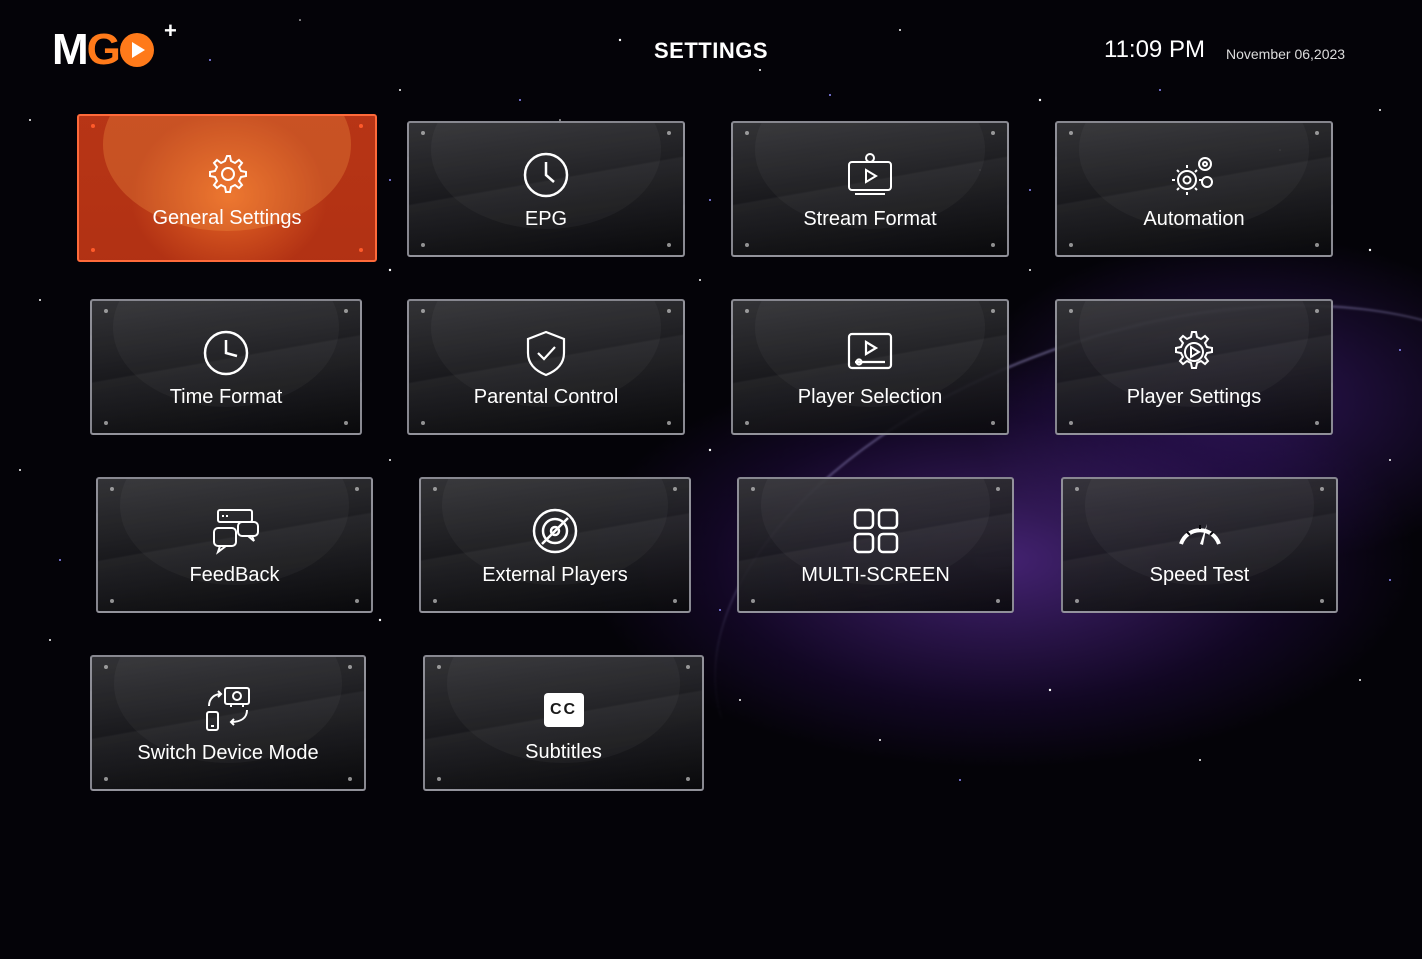  What do you see at coordinates (228, 708) in the screenshot?
I see `switch-device-icon` at bounding box center [228, 708].